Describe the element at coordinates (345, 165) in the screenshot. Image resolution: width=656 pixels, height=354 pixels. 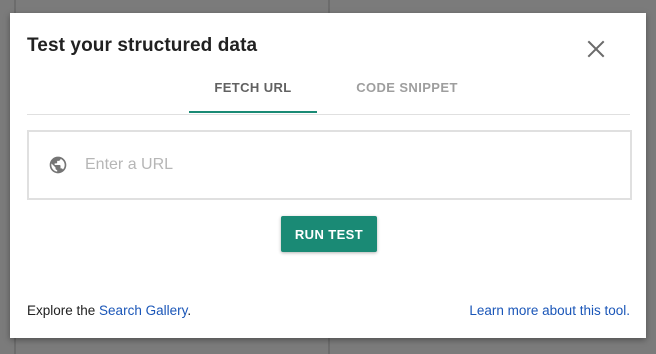
I see `url-input` at that location.